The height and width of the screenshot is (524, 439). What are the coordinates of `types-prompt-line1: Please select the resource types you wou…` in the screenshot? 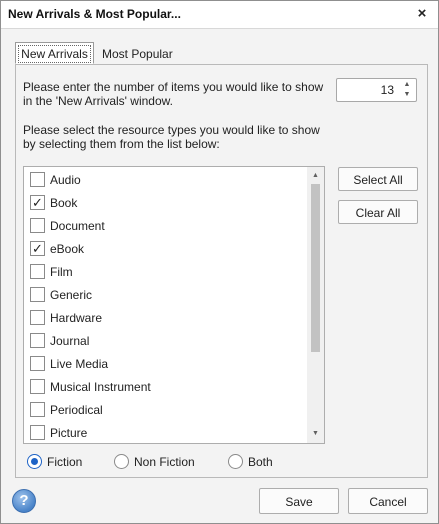 It's located at (171, 130).